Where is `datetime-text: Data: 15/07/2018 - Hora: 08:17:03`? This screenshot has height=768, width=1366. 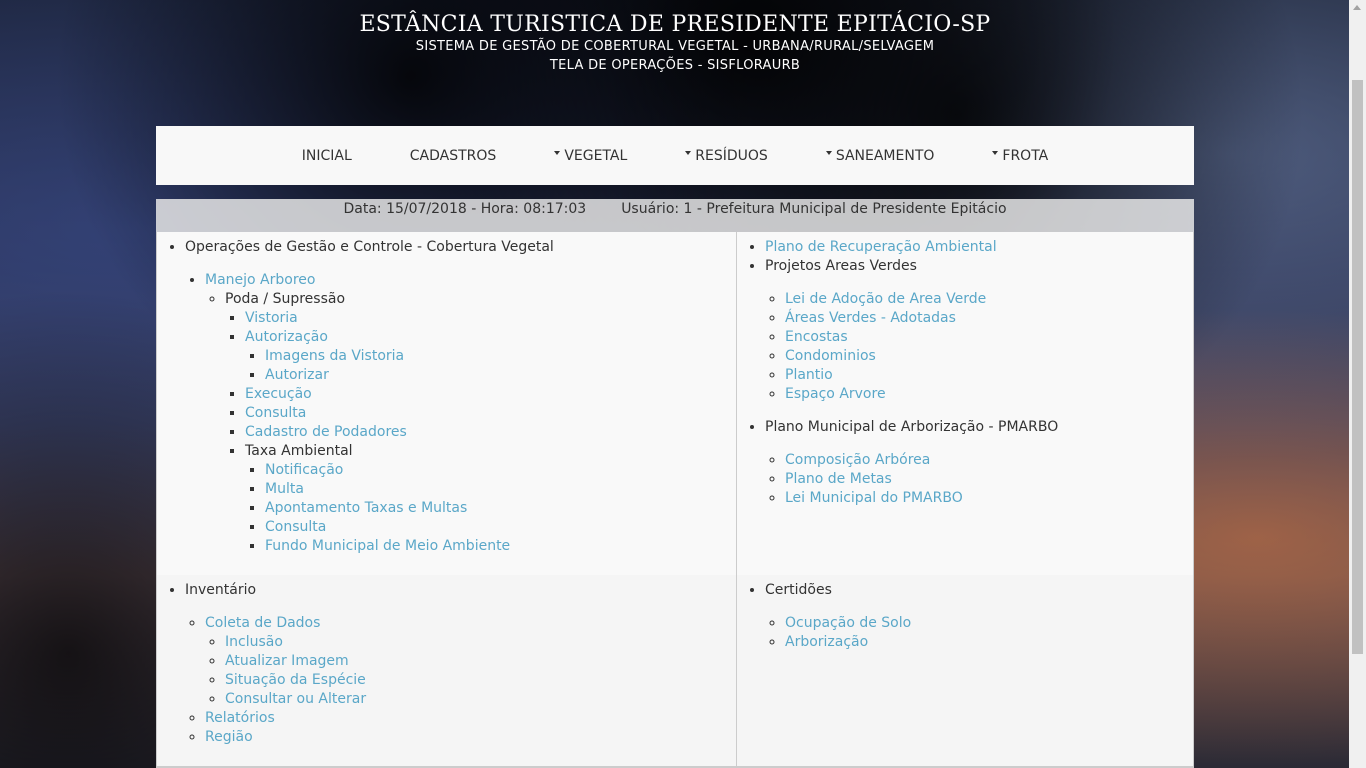 datetime-text: Data: 15/07/2018 - Hora: 08:17:03 is located at coordinates (465, 209).